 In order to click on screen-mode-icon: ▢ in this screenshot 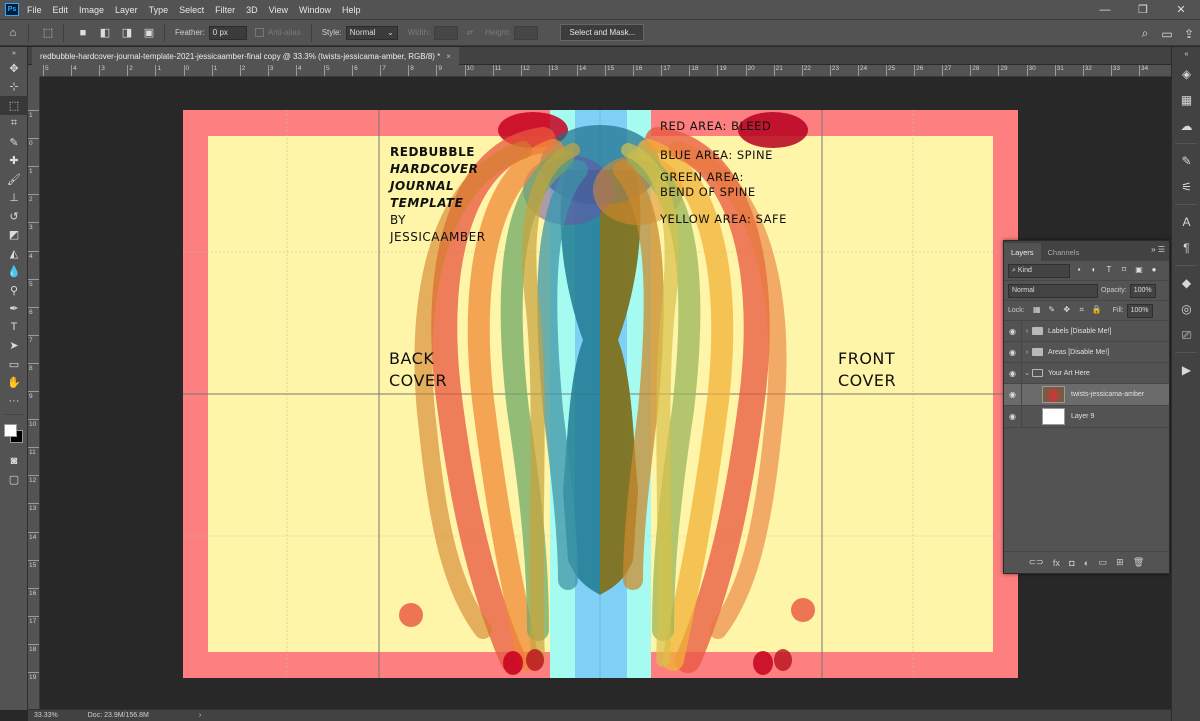, I will do `click(14, 479)`.